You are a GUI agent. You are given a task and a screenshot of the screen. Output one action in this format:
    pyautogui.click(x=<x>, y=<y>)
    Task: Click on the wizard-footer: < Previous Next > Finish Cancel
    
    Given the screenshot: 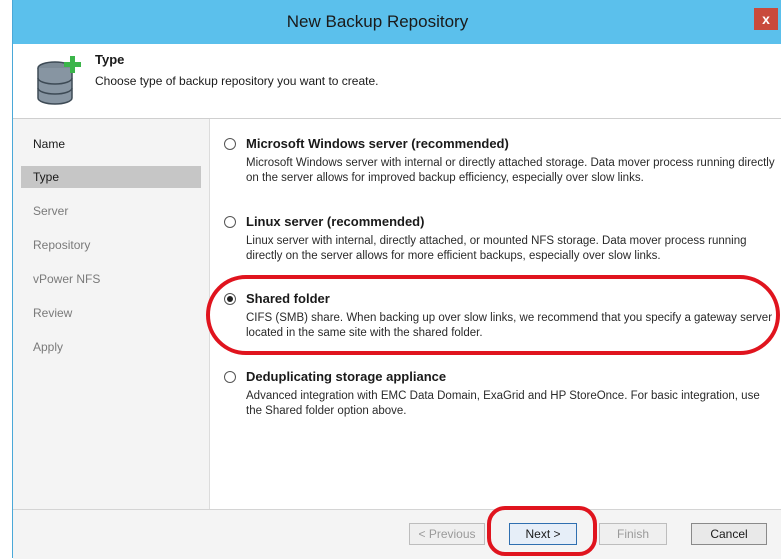 What is the action you would take?
    pyautogui.click(x=397, y=534)
    